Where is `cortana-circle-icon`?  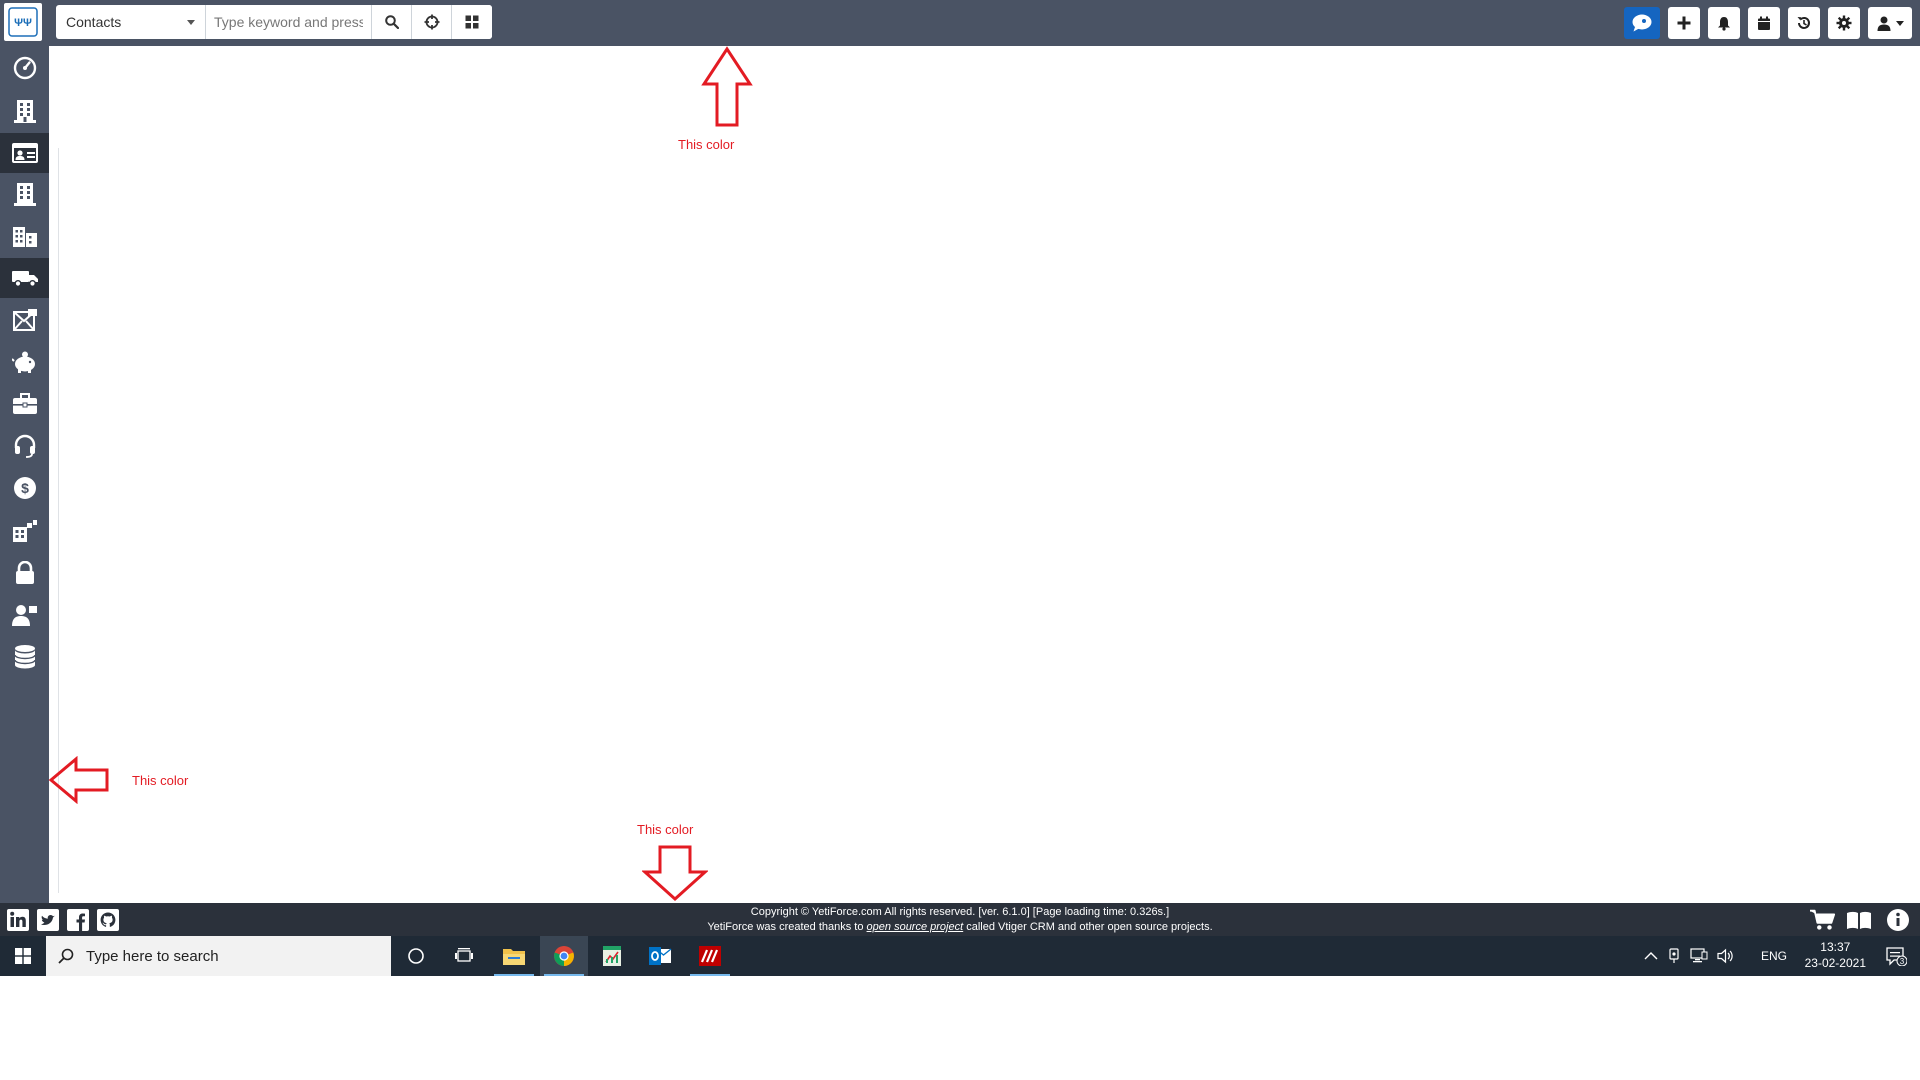 cortana-circle-icon is located at coordinates (416, 956).